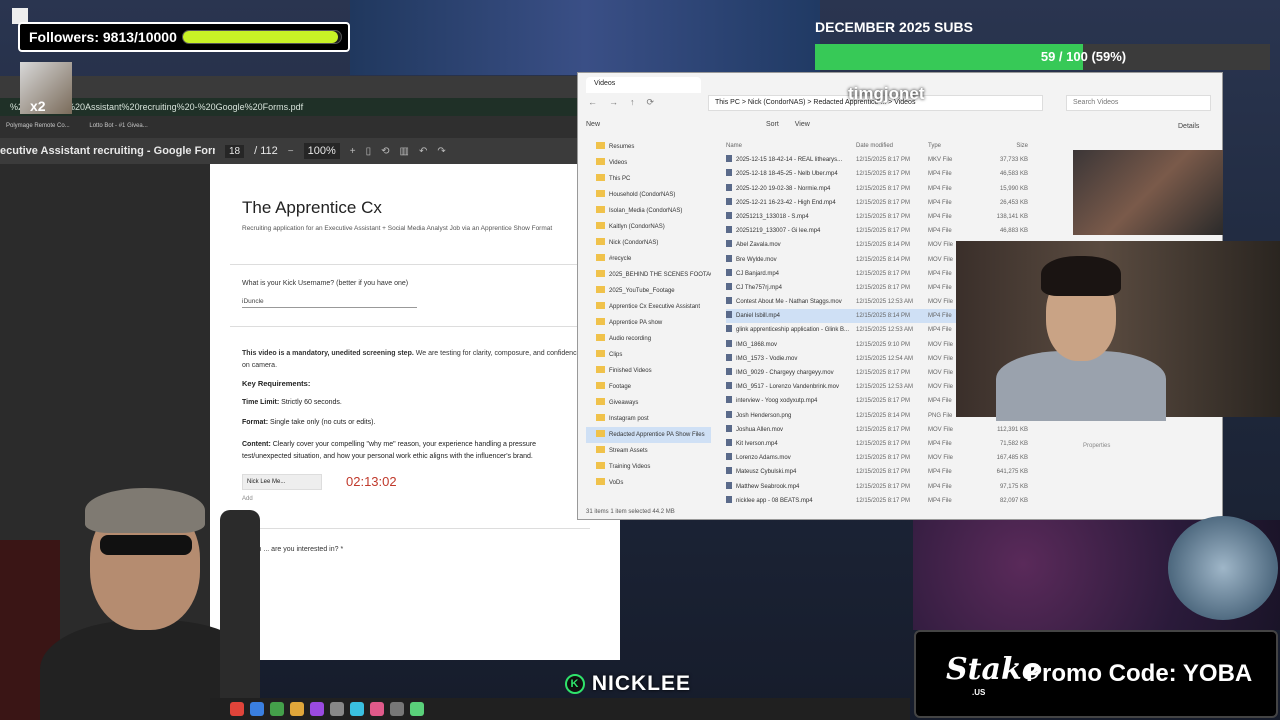 This screenshot has width=1280, height=720. I want to click on zoom-out-icon: −, so click(291, 151).